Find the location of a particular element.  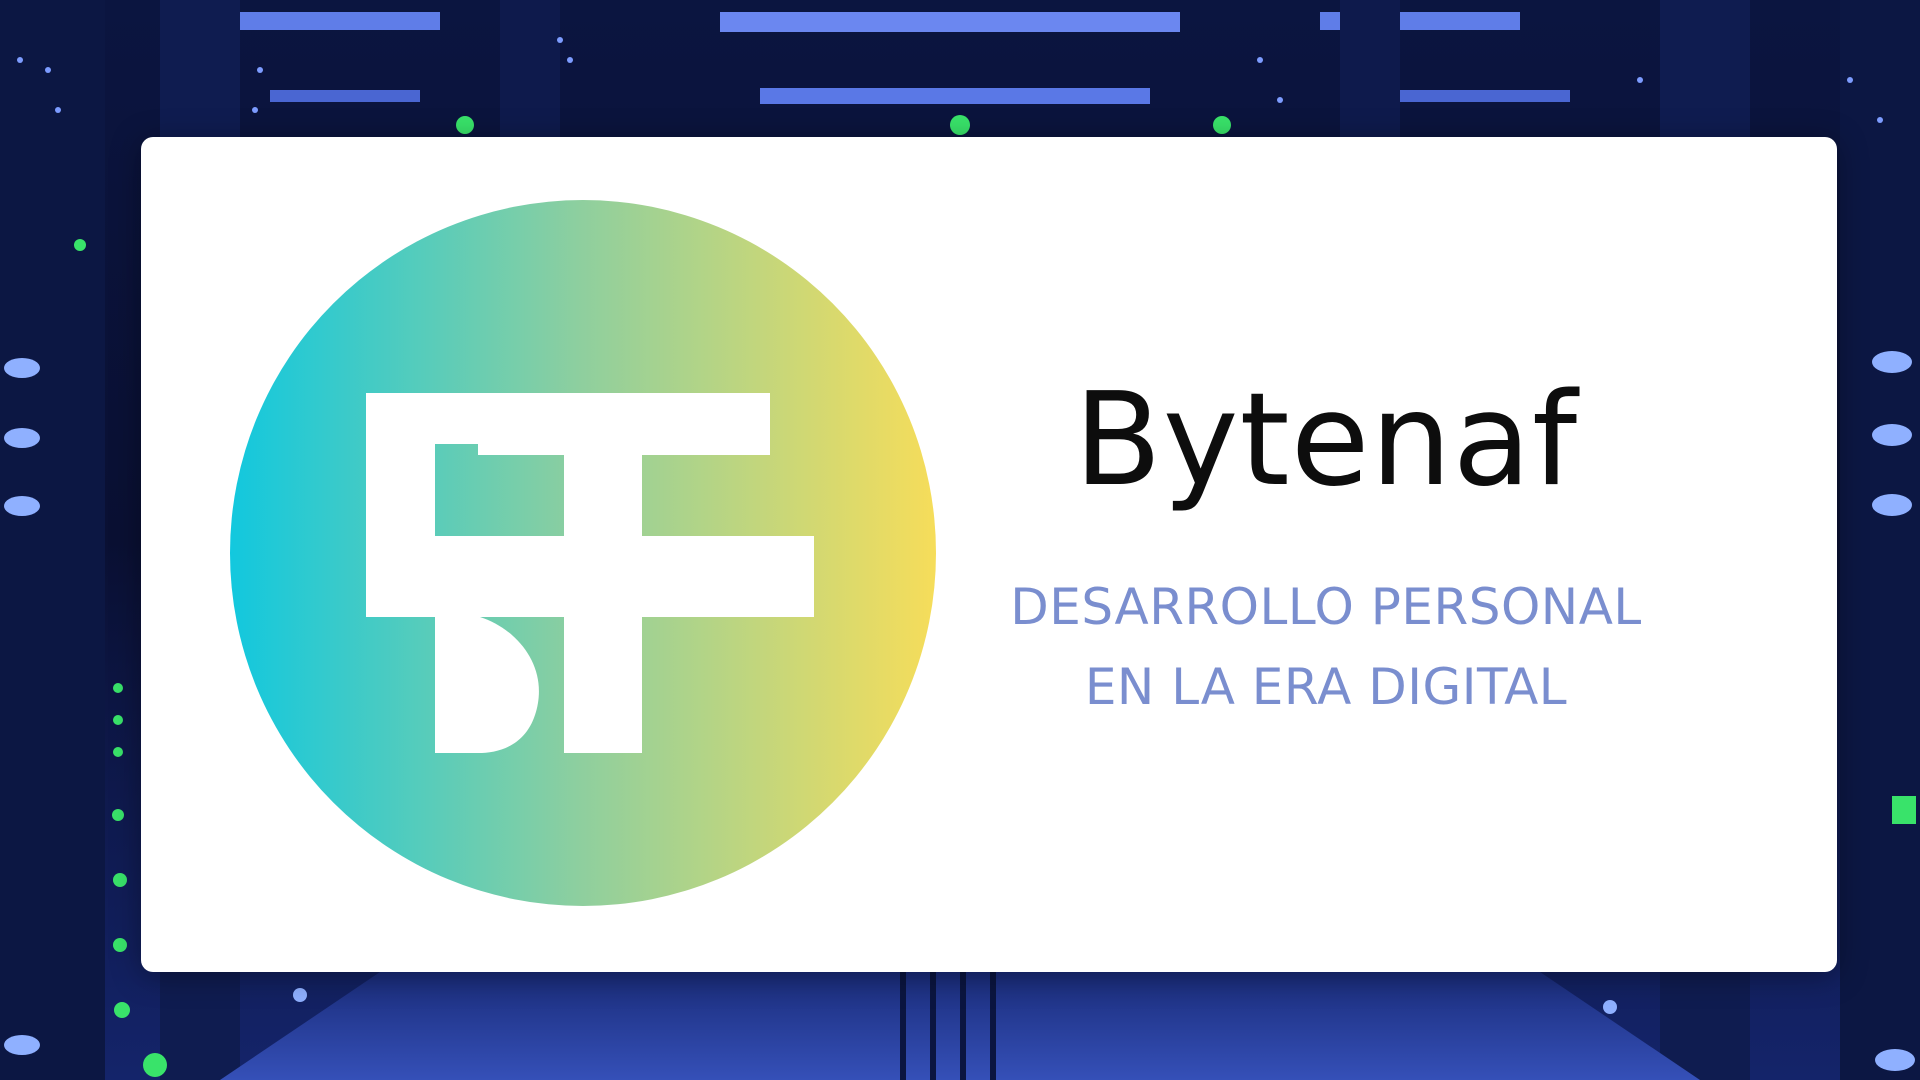

tagline-line-2: EN LA ERA DIGITAL is located at coordinates (1326, 687).